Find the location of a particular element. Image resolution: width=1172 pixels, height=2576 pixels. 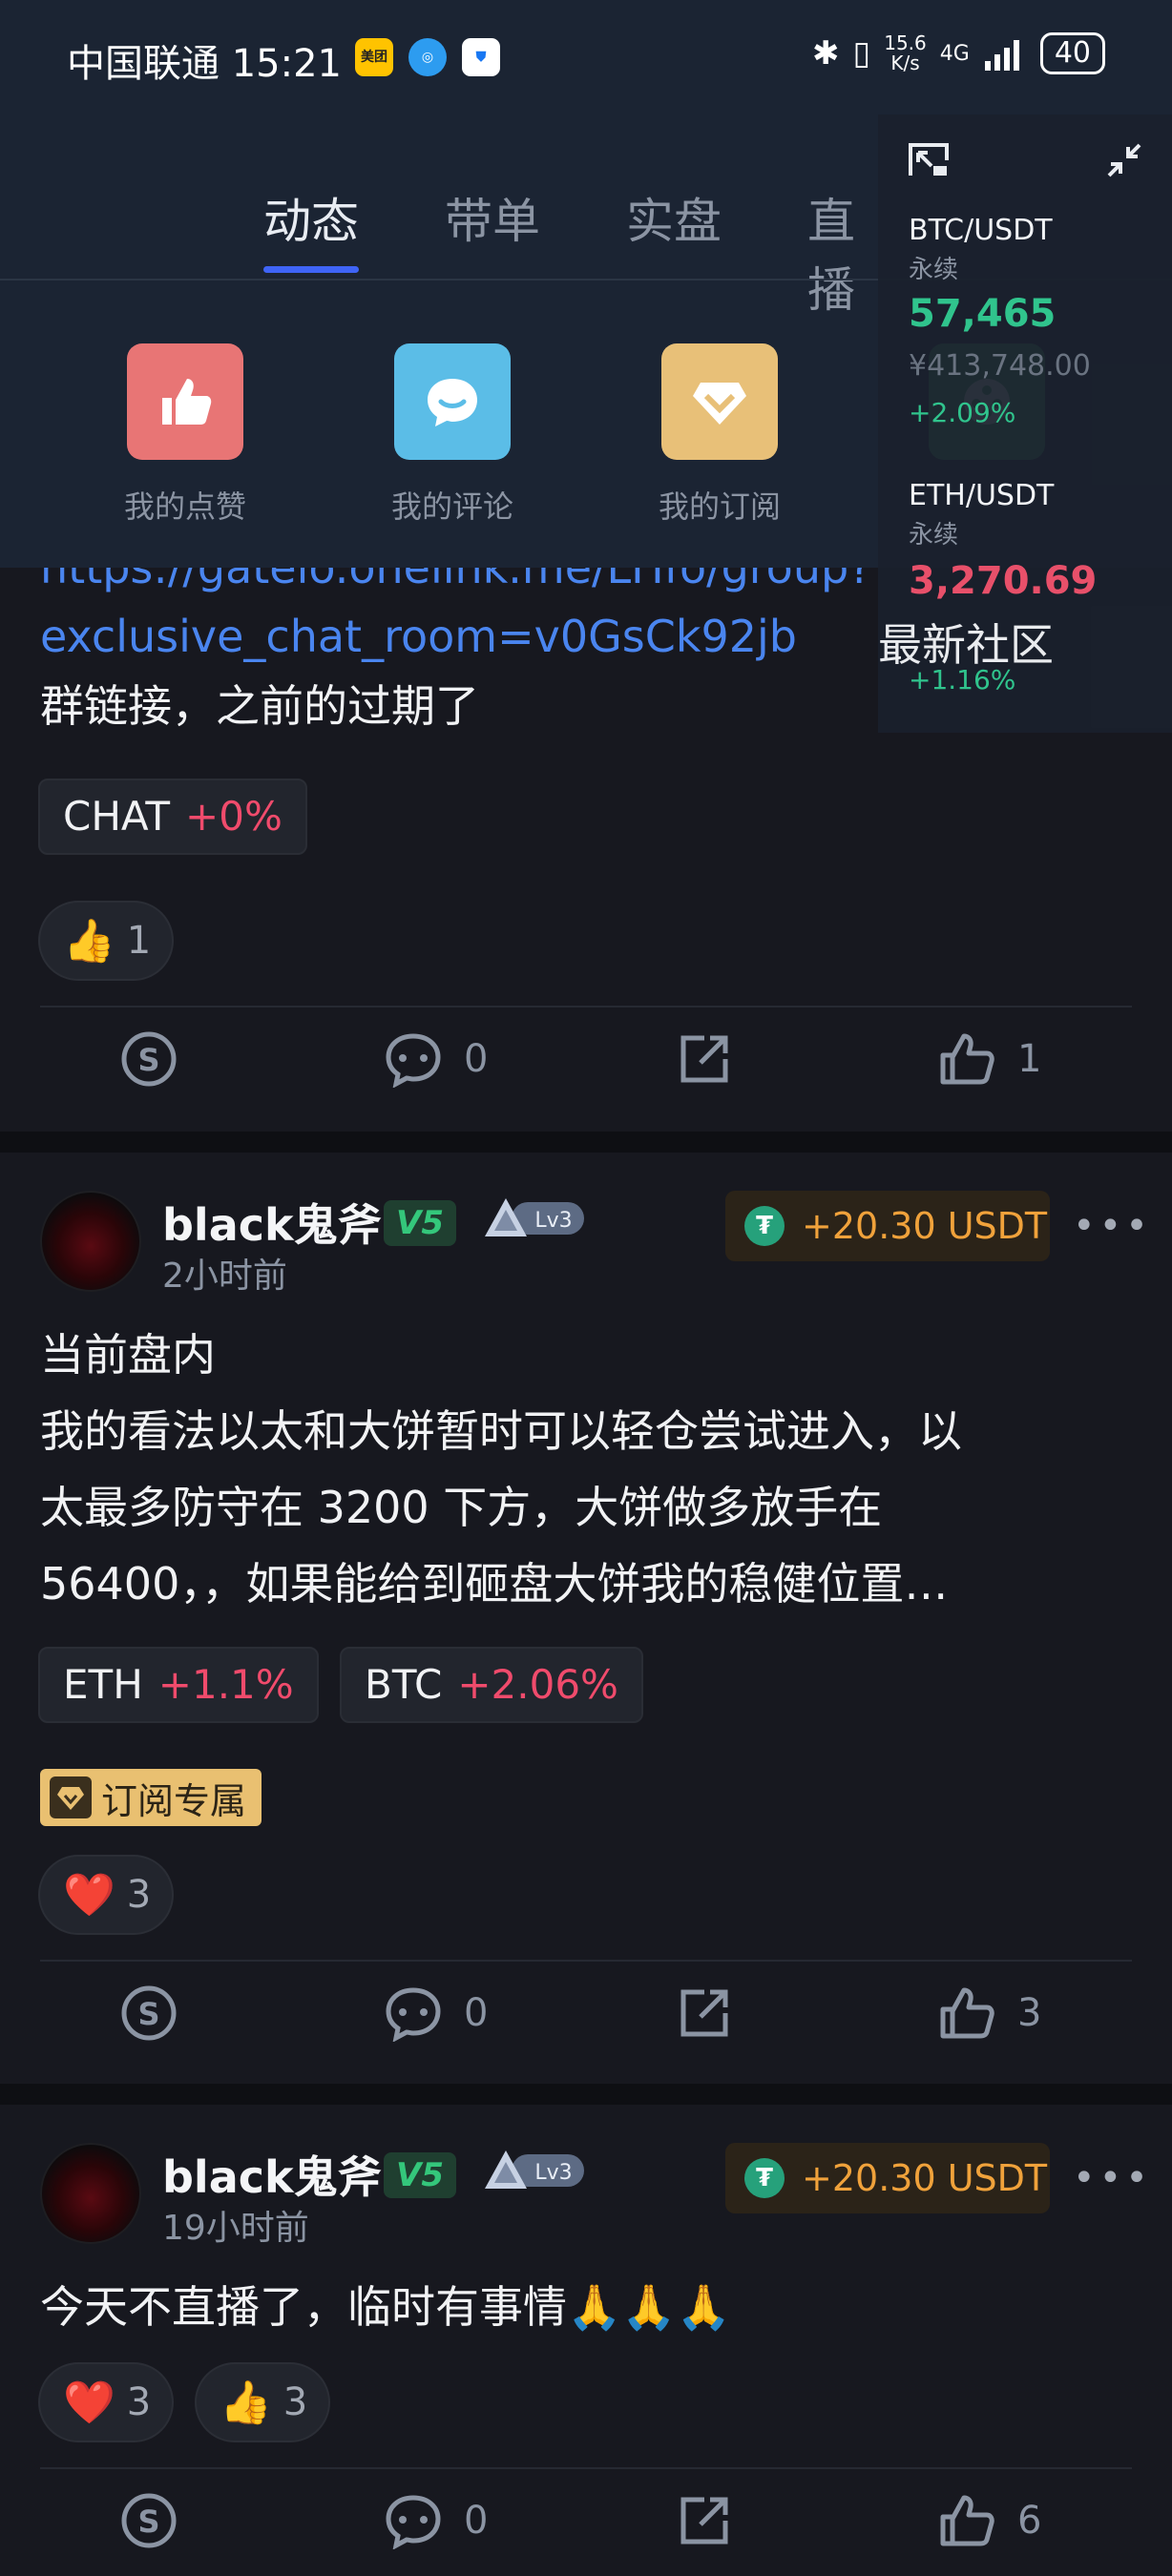

post-actions: S 0 1 is located at coordinates (586, 1068).